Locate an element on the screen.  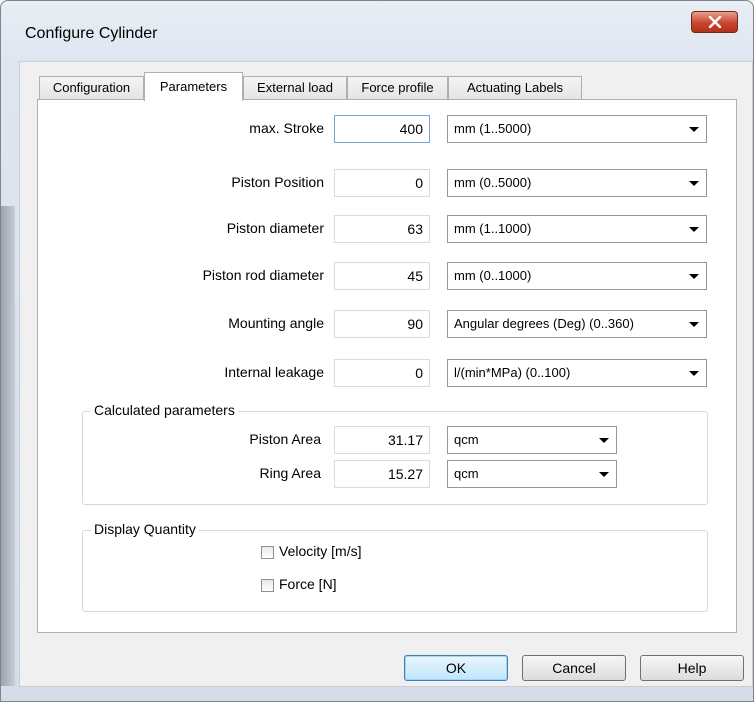
tab-configuration: Configuration is located at coordinates (91, 88).